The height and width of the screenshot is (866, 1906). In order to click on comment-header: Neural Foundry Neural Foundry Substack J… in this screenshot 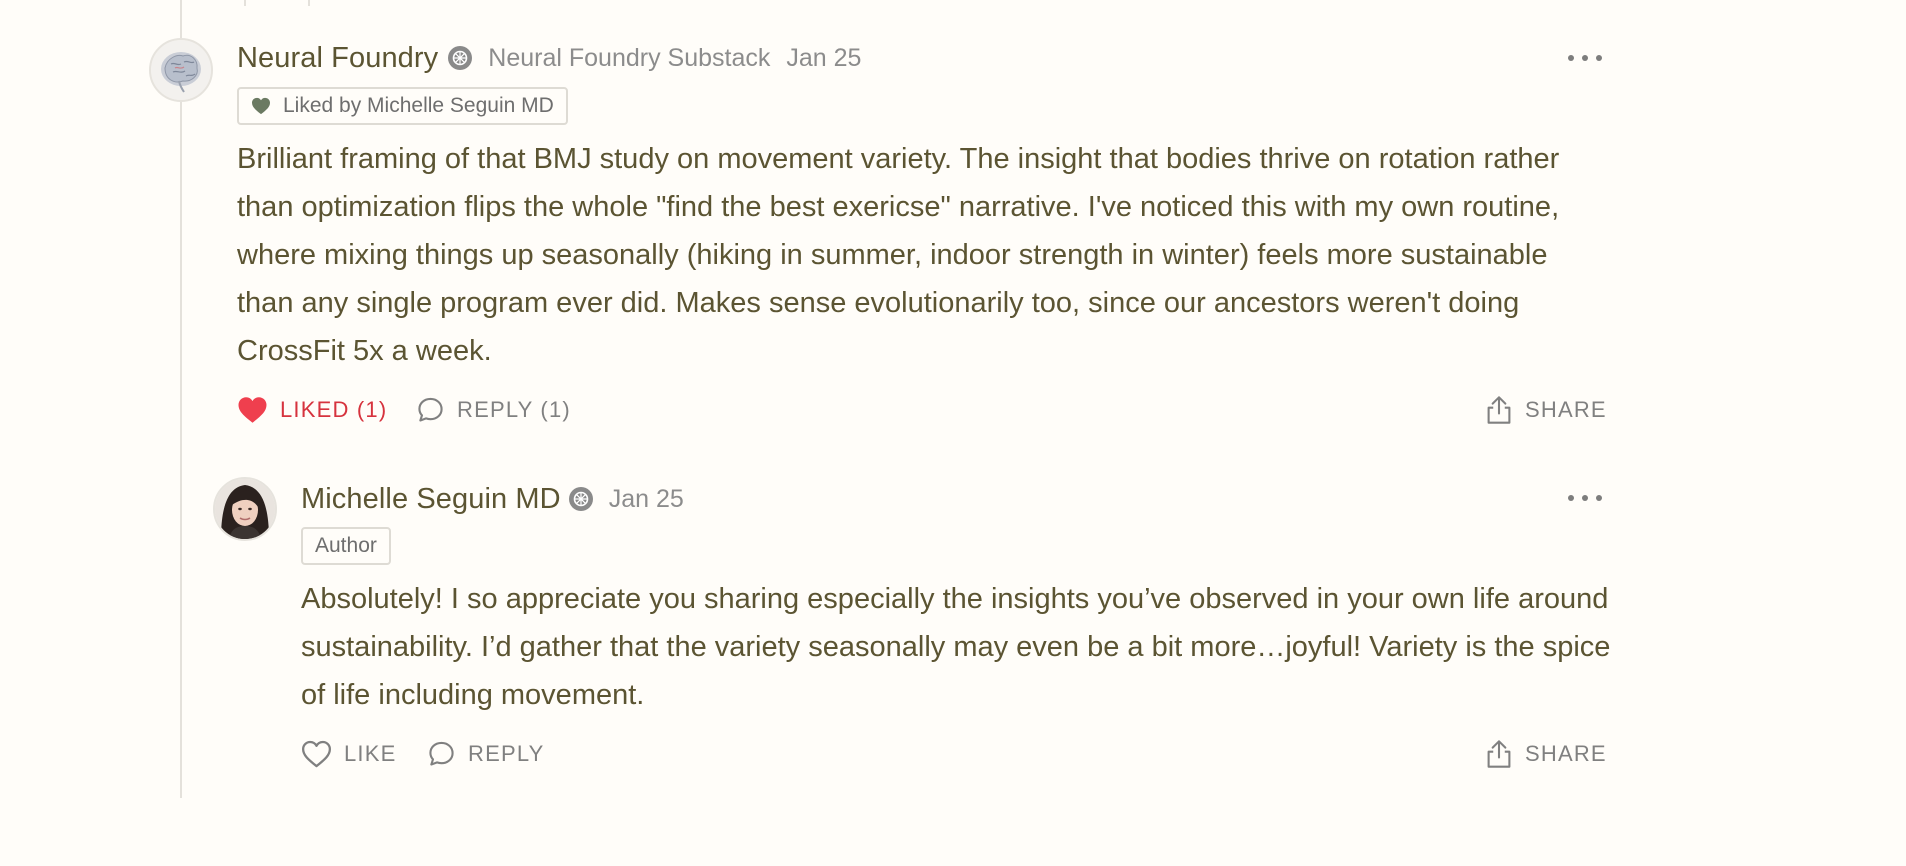, I will do `click(549, 58)`.